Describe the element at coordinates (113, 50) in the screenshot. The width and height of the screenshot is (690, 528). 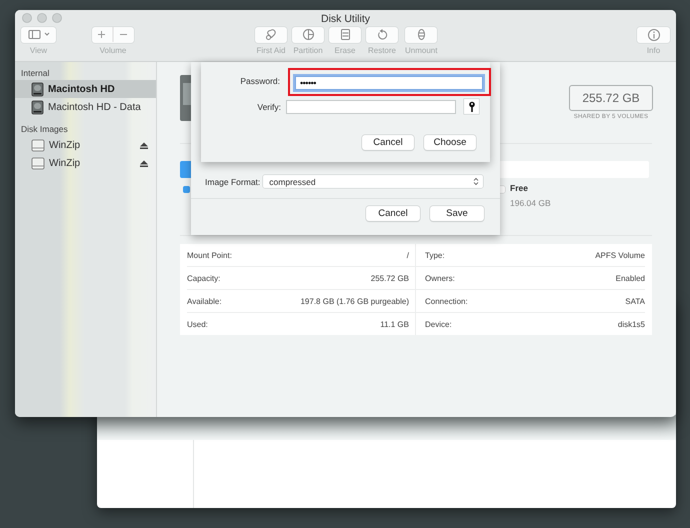
I see `toolbar-label: Volume` at that location.